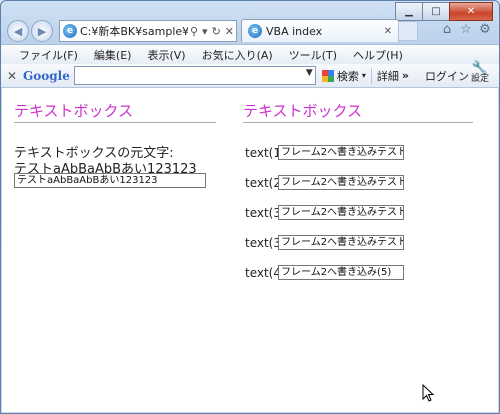 This screenshot has height=414, width=500. I want to click on favorites-star-icon: ☆, so click(466, 29).